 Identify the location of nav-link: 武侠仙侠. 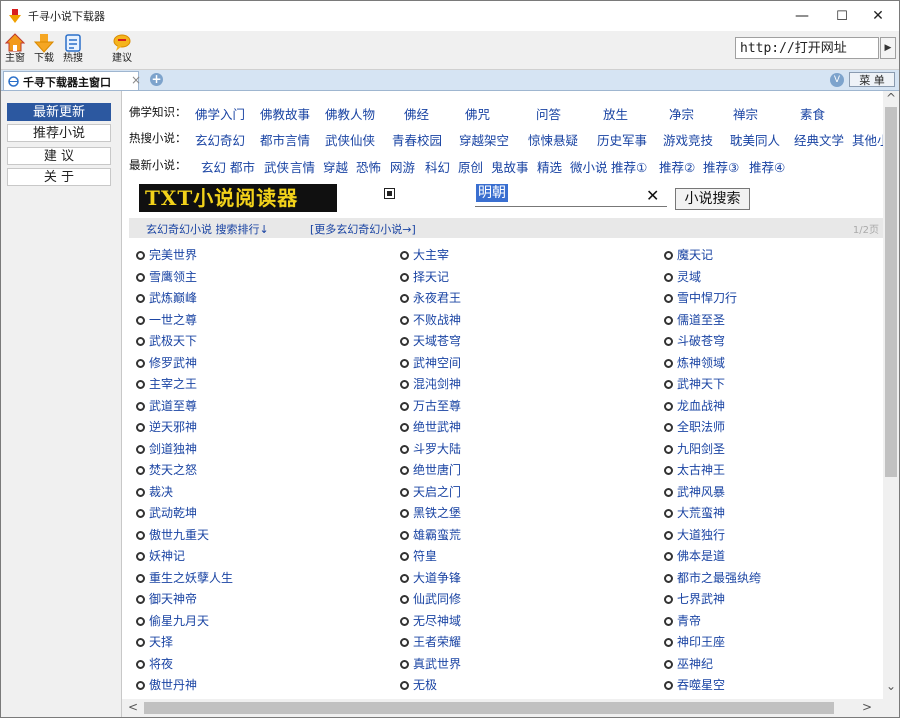
(350, 139).